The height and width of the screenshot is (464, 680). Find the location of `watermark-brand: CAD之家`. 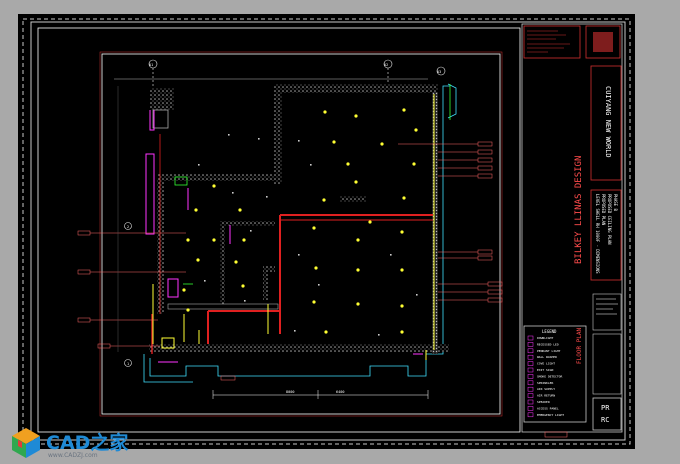

watermark-brand: CAD之家 is located at coordinates (87, 443).